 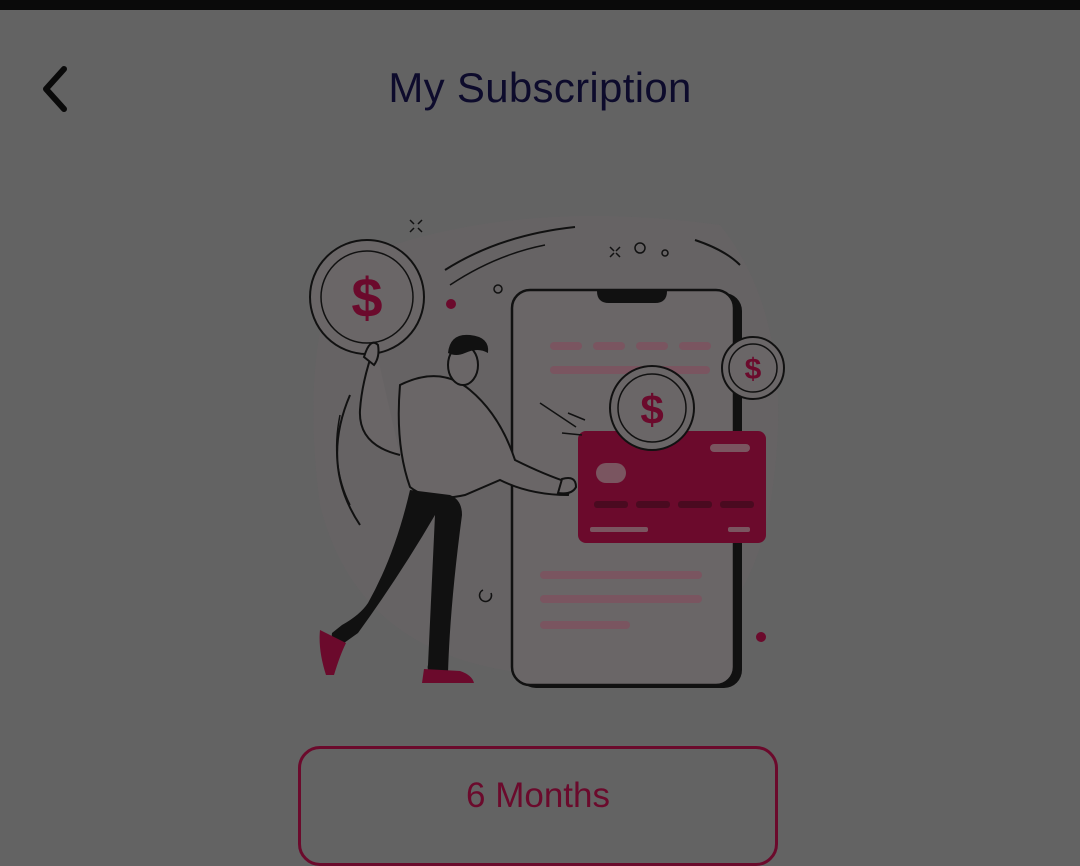 What do you see at coordinates (448, 676) in the screenshot?
I see `shoe` at bounding box center [448, 676].